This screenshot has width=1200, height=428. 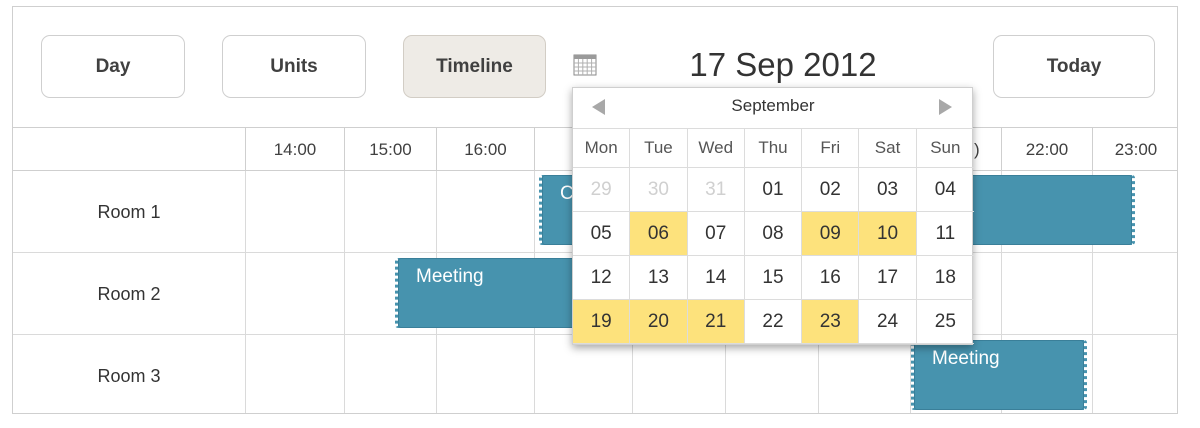 I want to click on week-row: 12 13 14 15 16 17 18, so click(x=773, y=278).